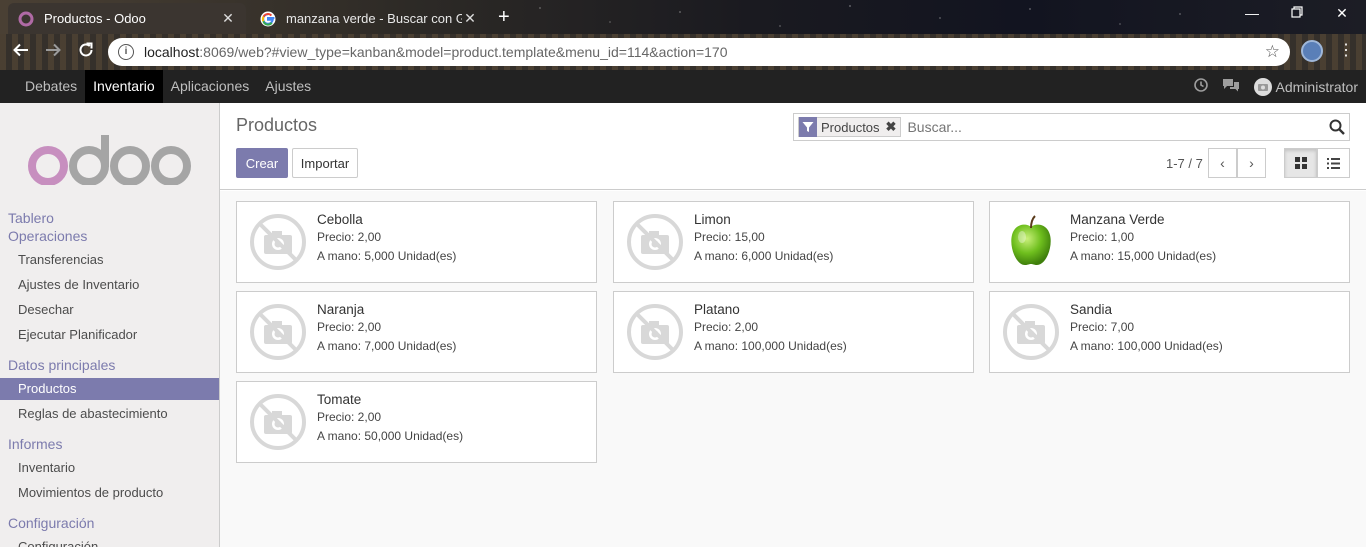 The height and width of the screenshot is (547, 1366). What do you see at coordinates (1102, 327) in the screenshot?
I see `product-price: Precio: 7,00` at bounding box center [1102, 327].